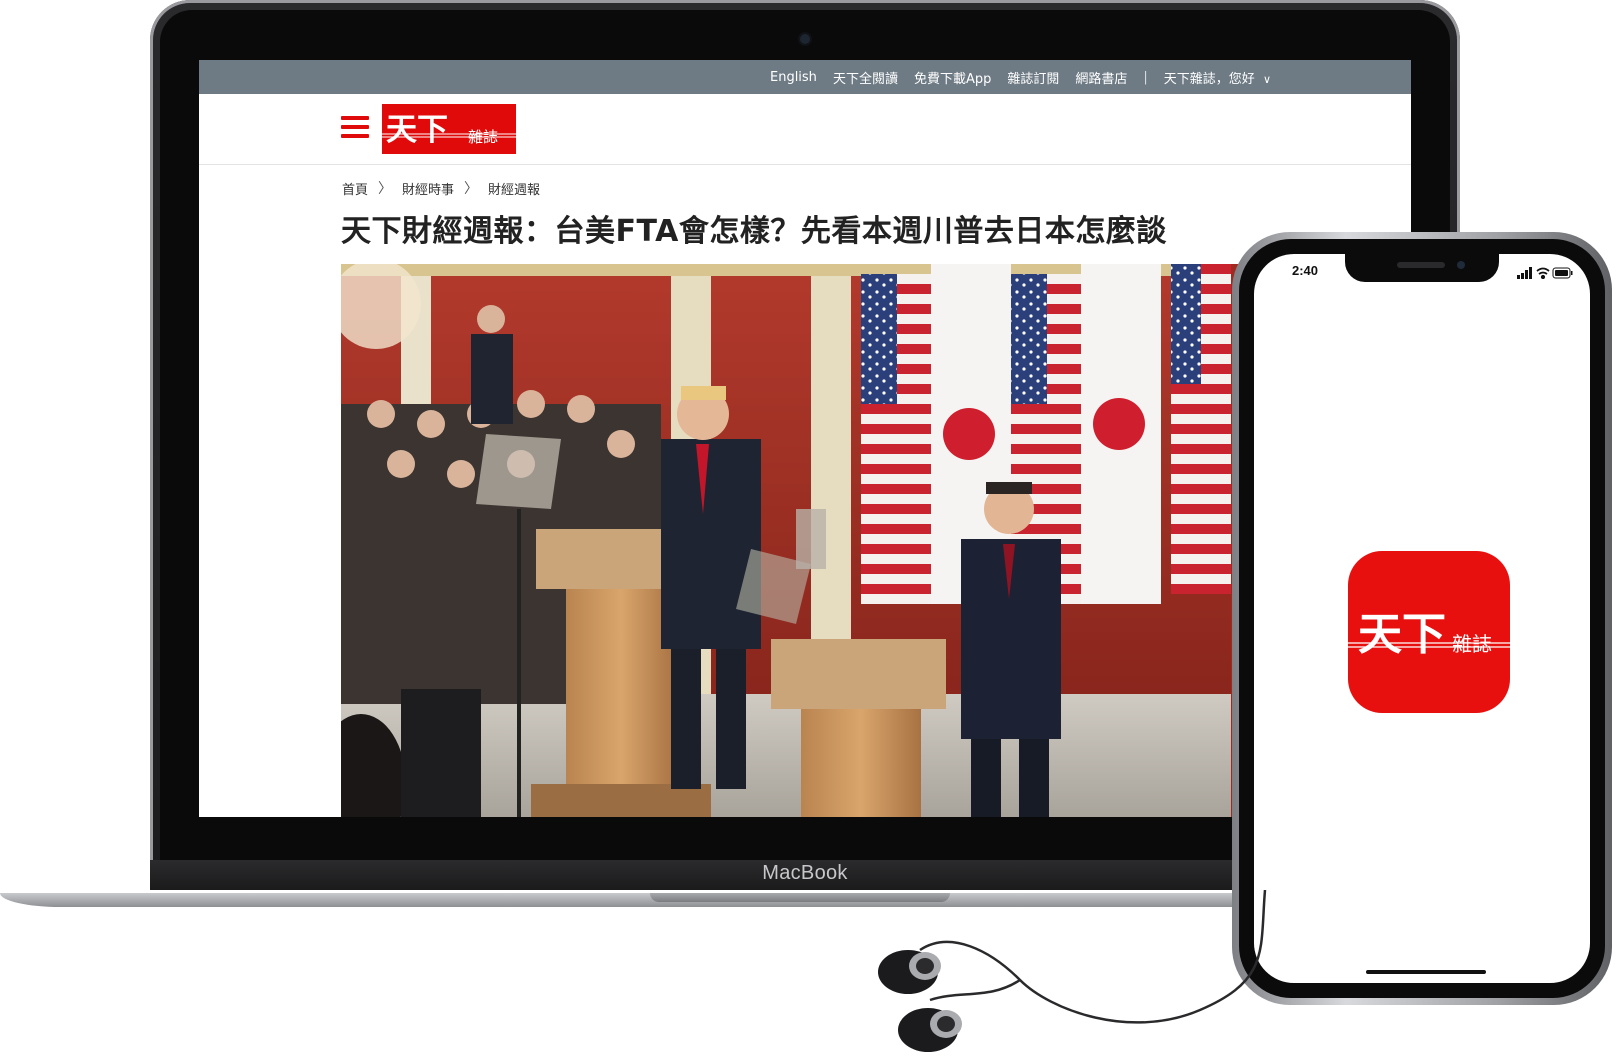 Image resolution: width=1620 pixels, height=1063 pixels. I want to click on breadcrumb-finance-weekly: 財經週報, so click(514, 188).